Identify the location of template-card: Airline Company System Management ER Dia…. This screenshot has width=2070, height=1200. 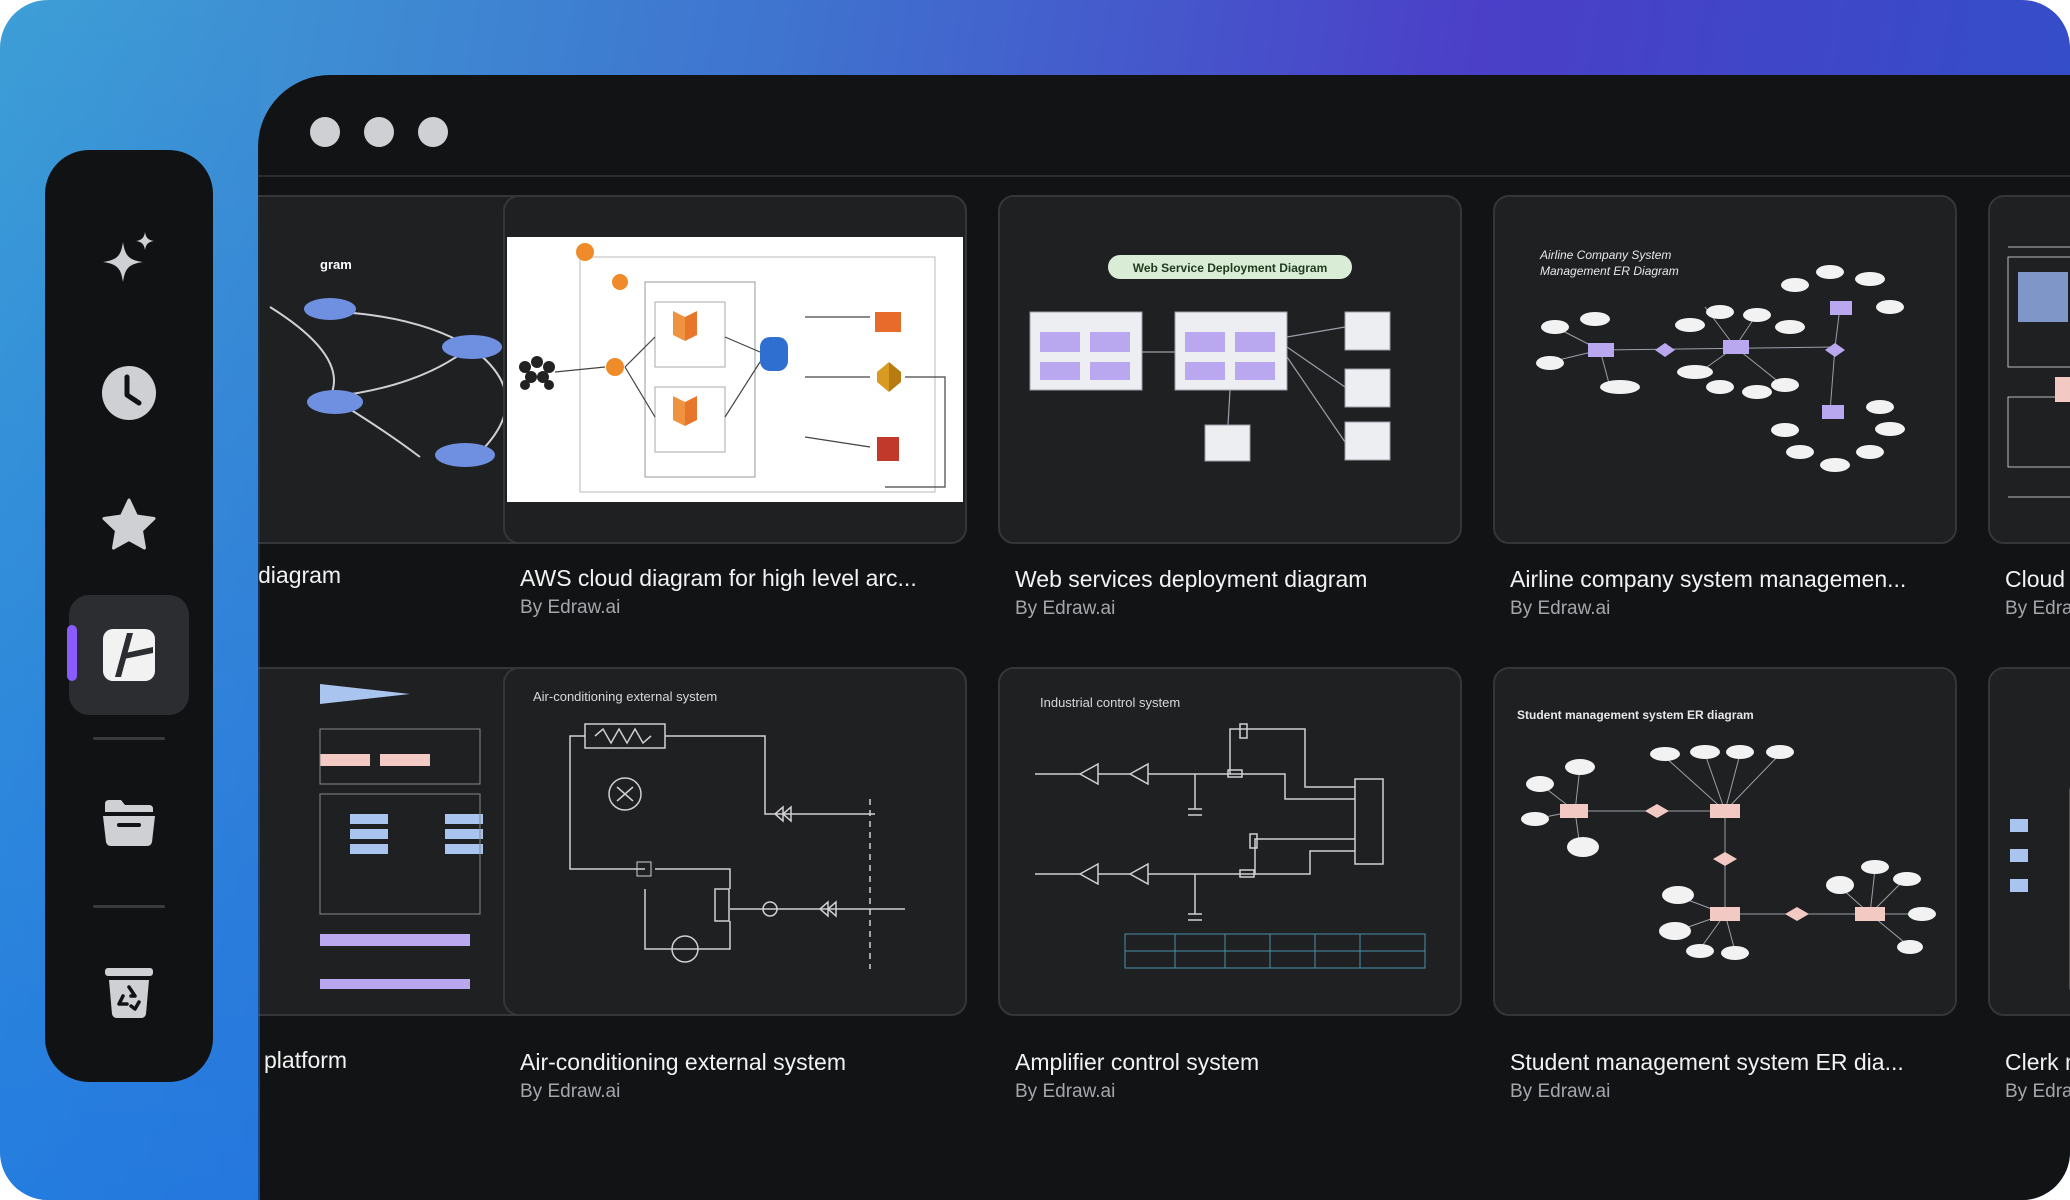
(1725, 369).